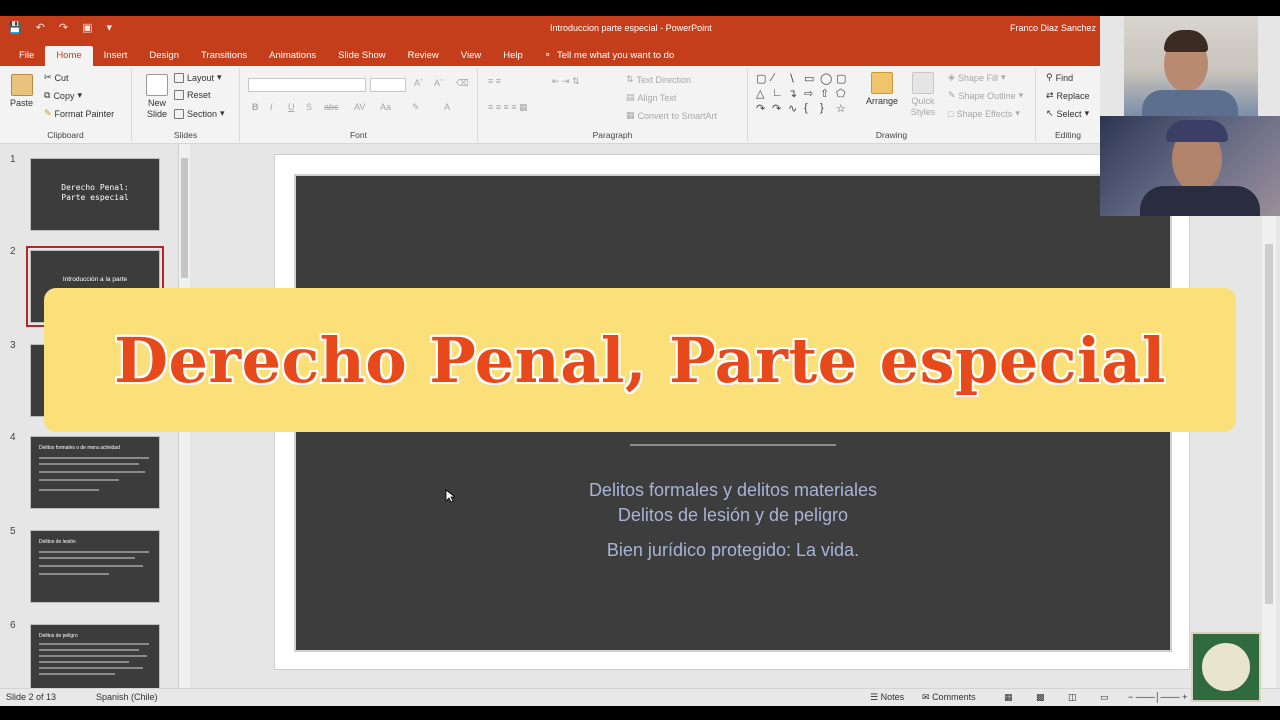 The width and height of the screenshot is (1280, 720). What do you see at coordinates (1157, 697) in the screenshot?
I see `zoom-slider: − ───│─── +` at bounding box center [1157, 697].